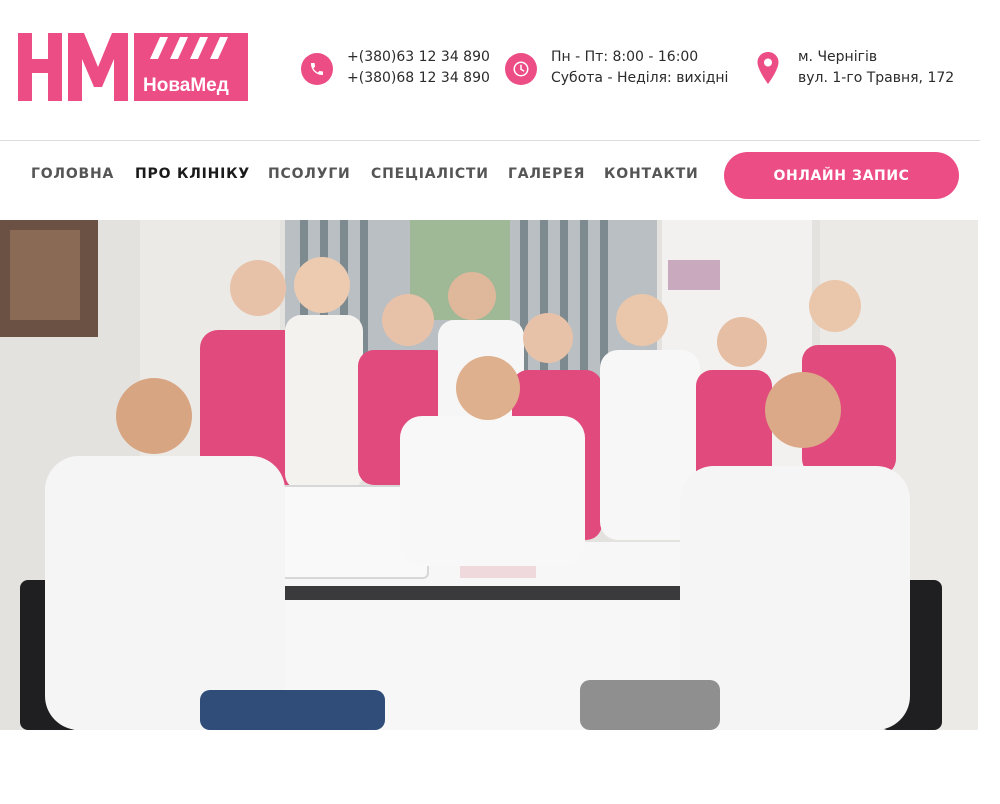 The image size is (1000, 804). I want to click on hours-weekdays: Пн - Пт: 8:00 - 16:00, so click(625, 57).